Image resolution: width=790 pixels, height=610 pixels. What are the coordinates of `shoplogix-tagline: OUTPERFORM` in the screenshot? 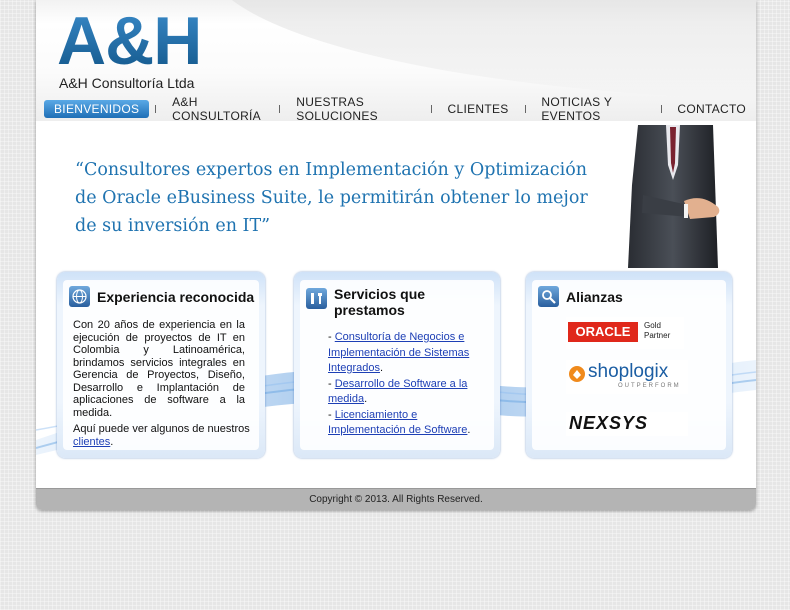 It's located at (649, 386).